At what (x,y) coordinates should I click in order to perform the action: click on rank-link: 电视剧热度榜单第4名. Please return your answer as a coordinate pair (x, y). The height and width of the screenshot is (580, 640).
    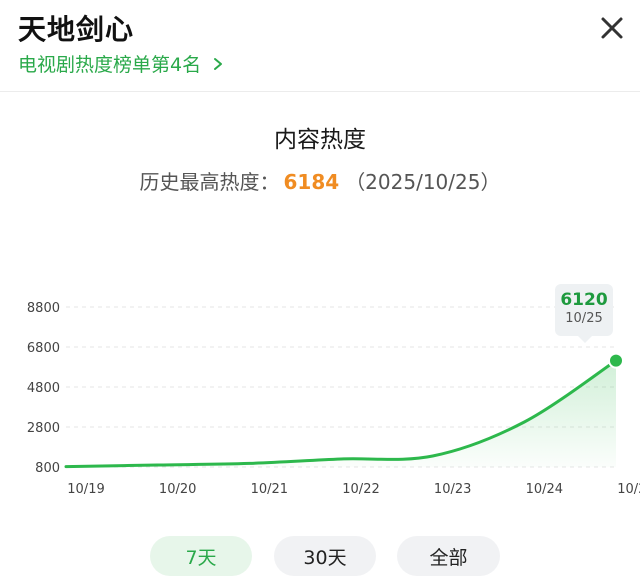
    Looking at the image, I should click on (121, 63).